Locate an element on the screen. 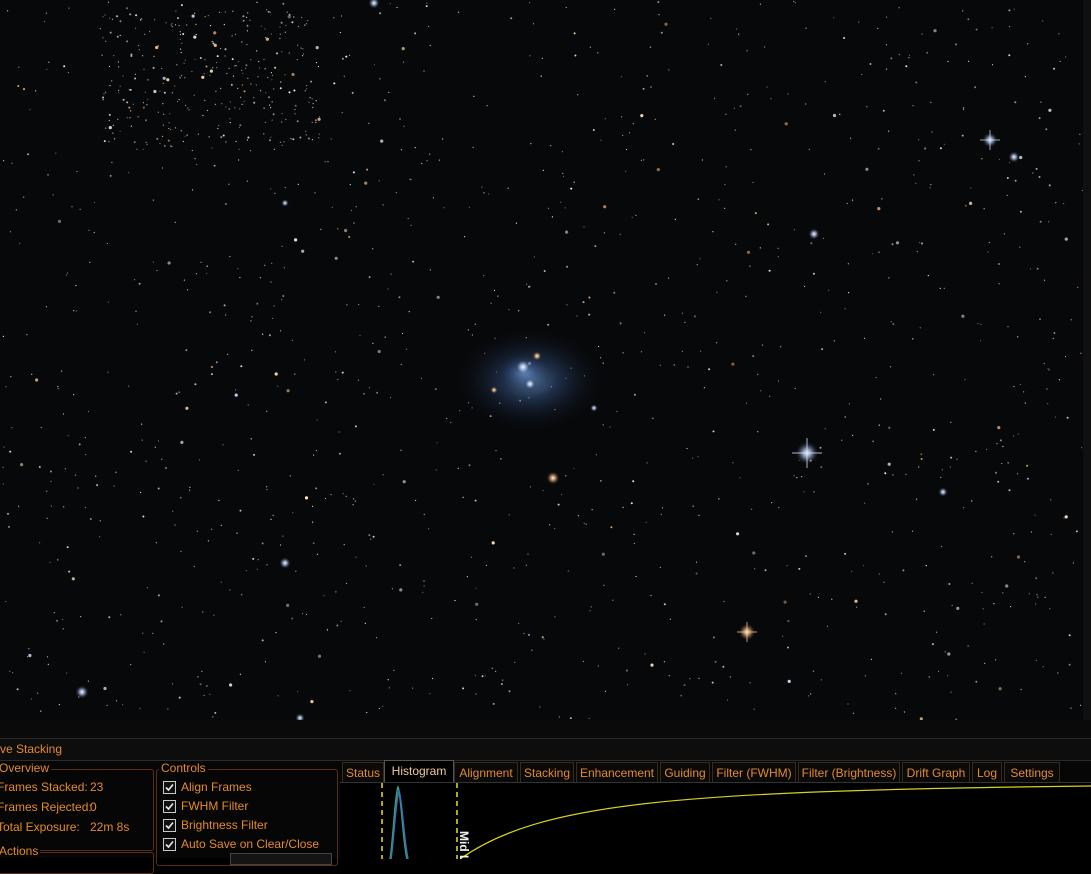 This screenshot has width=1091, height=874. histogram-plot: Mid L is located at coordinates (715, 820).